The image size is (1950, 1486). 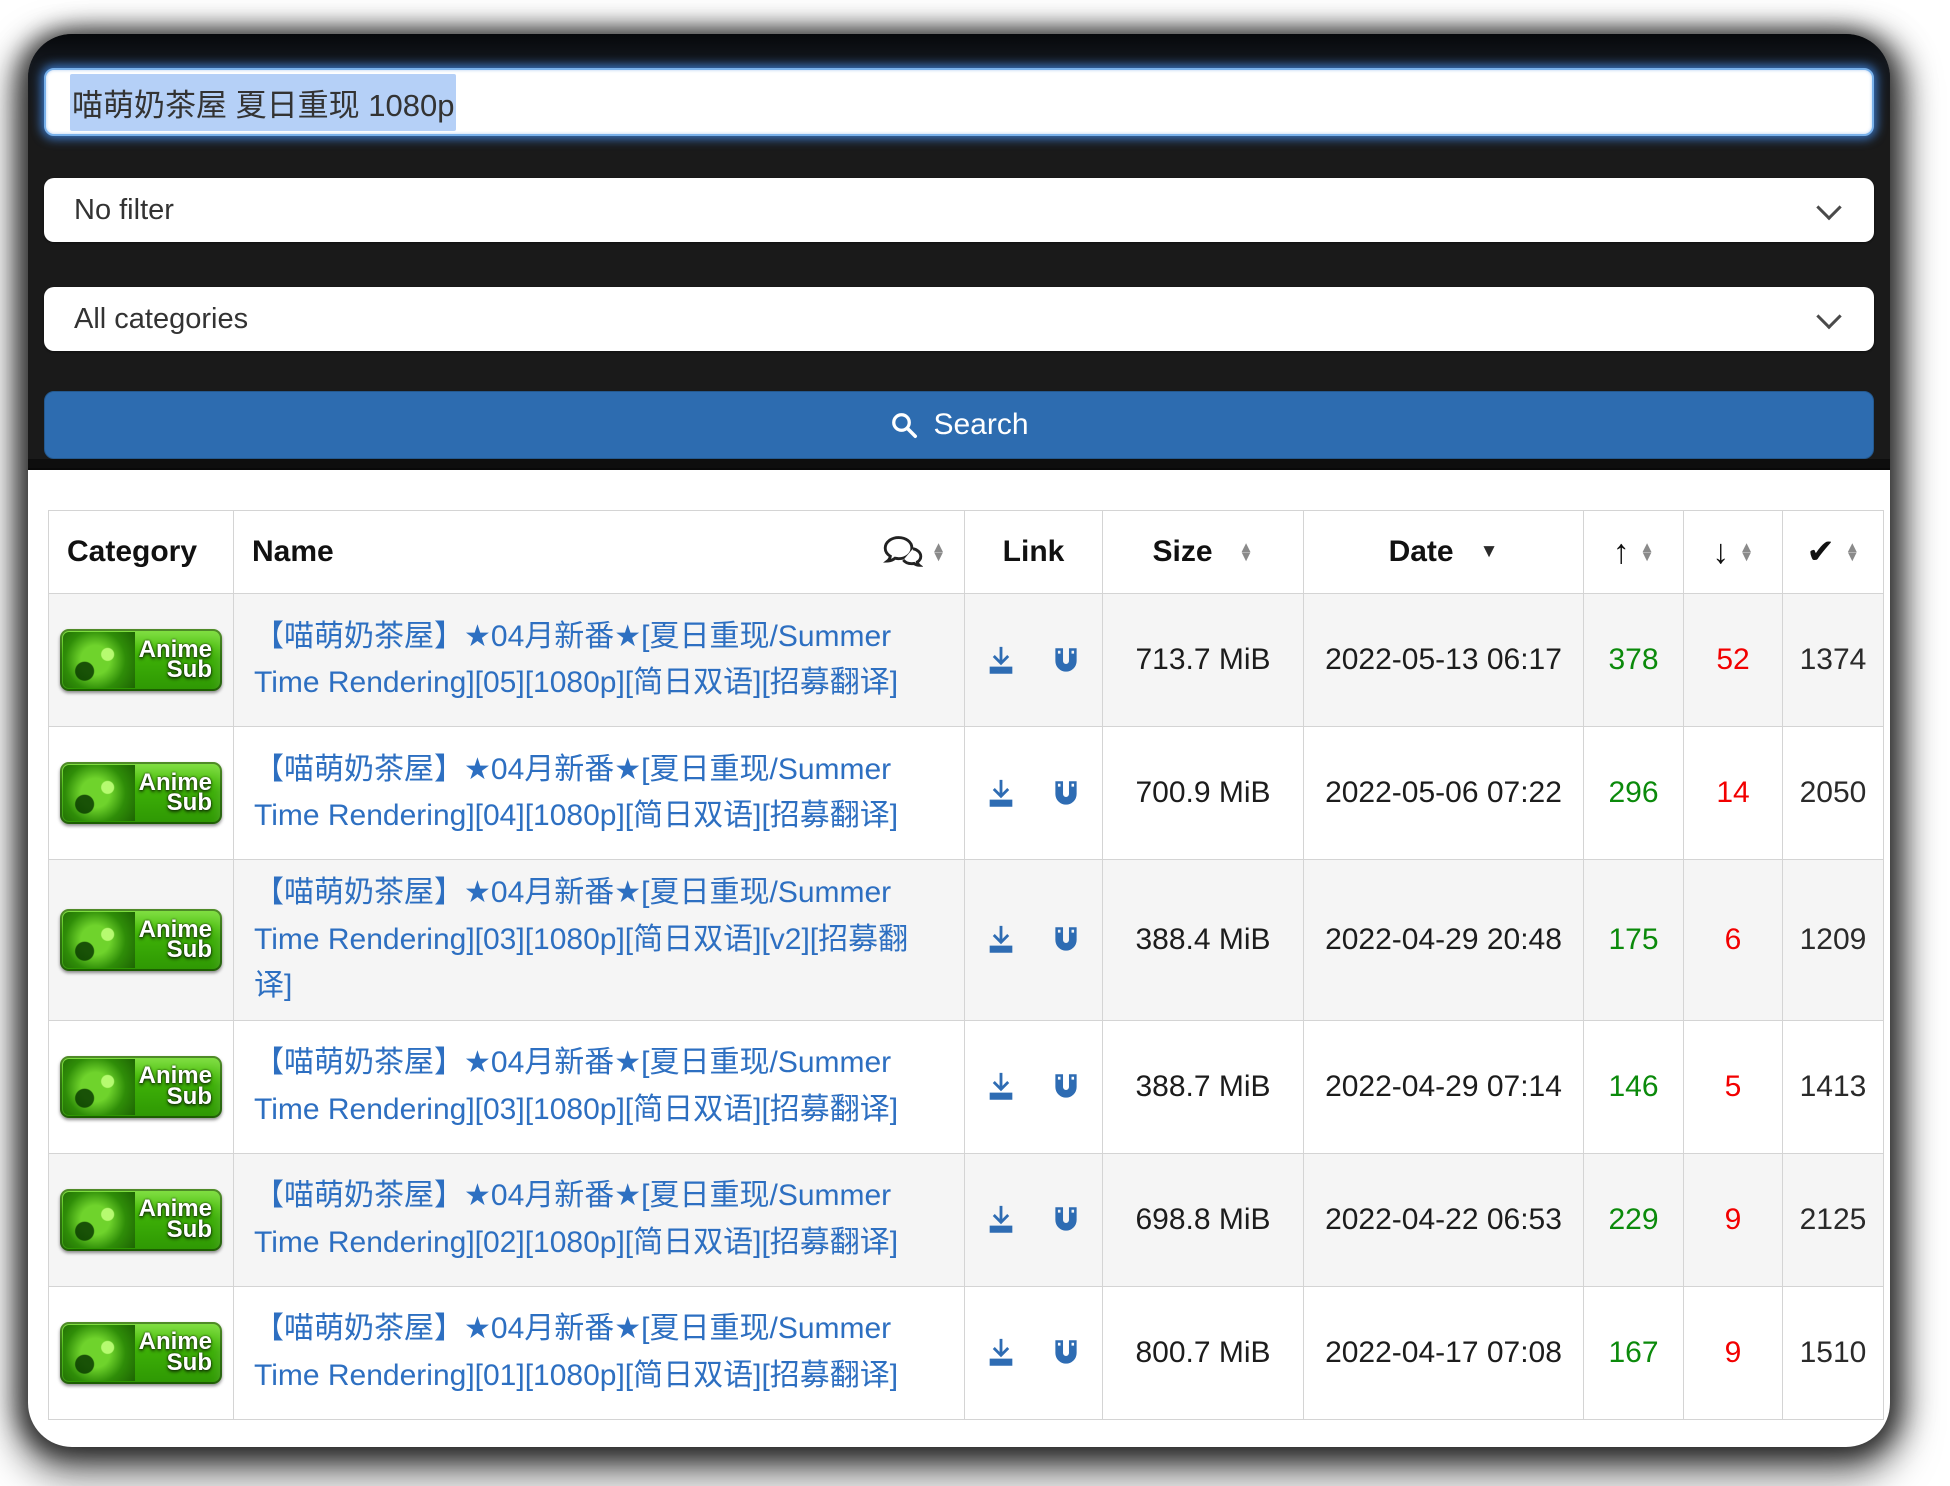 What do you see at coordinates (959, 210) in the screenshot?
I see `filter-select: No filter` at bounding box center [959, 210].